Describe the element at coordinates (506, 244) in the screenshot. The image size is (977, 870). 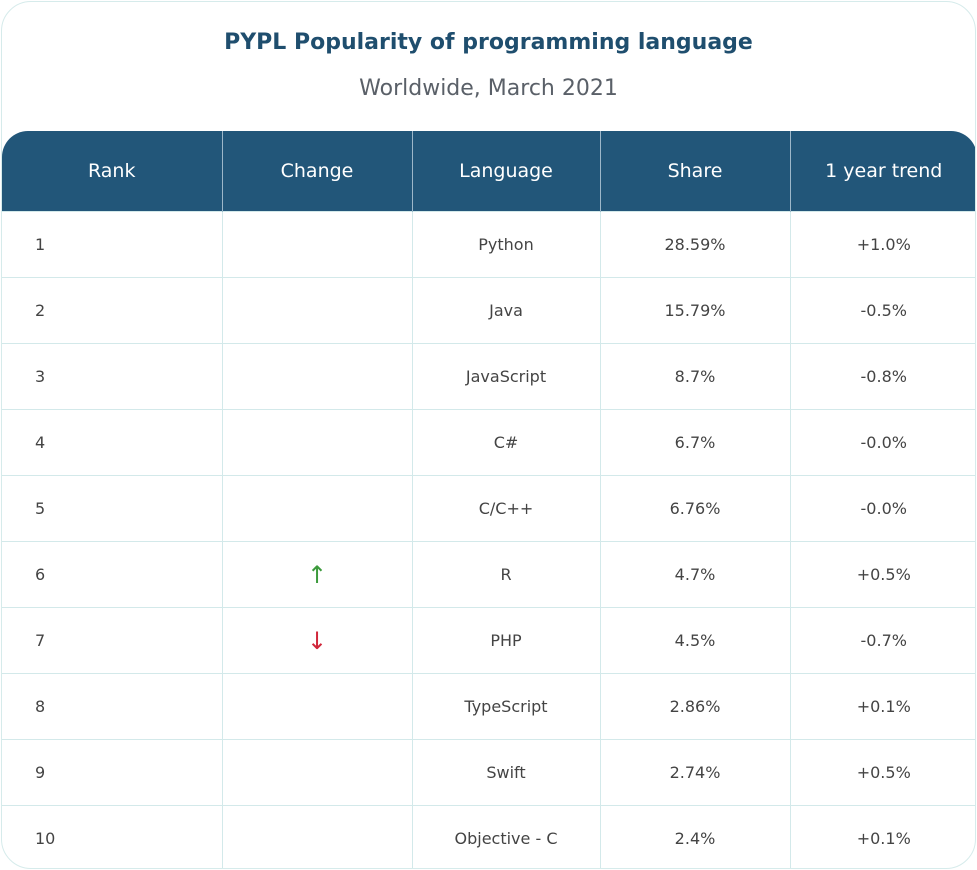
I see `cell-language: Python` at that location.